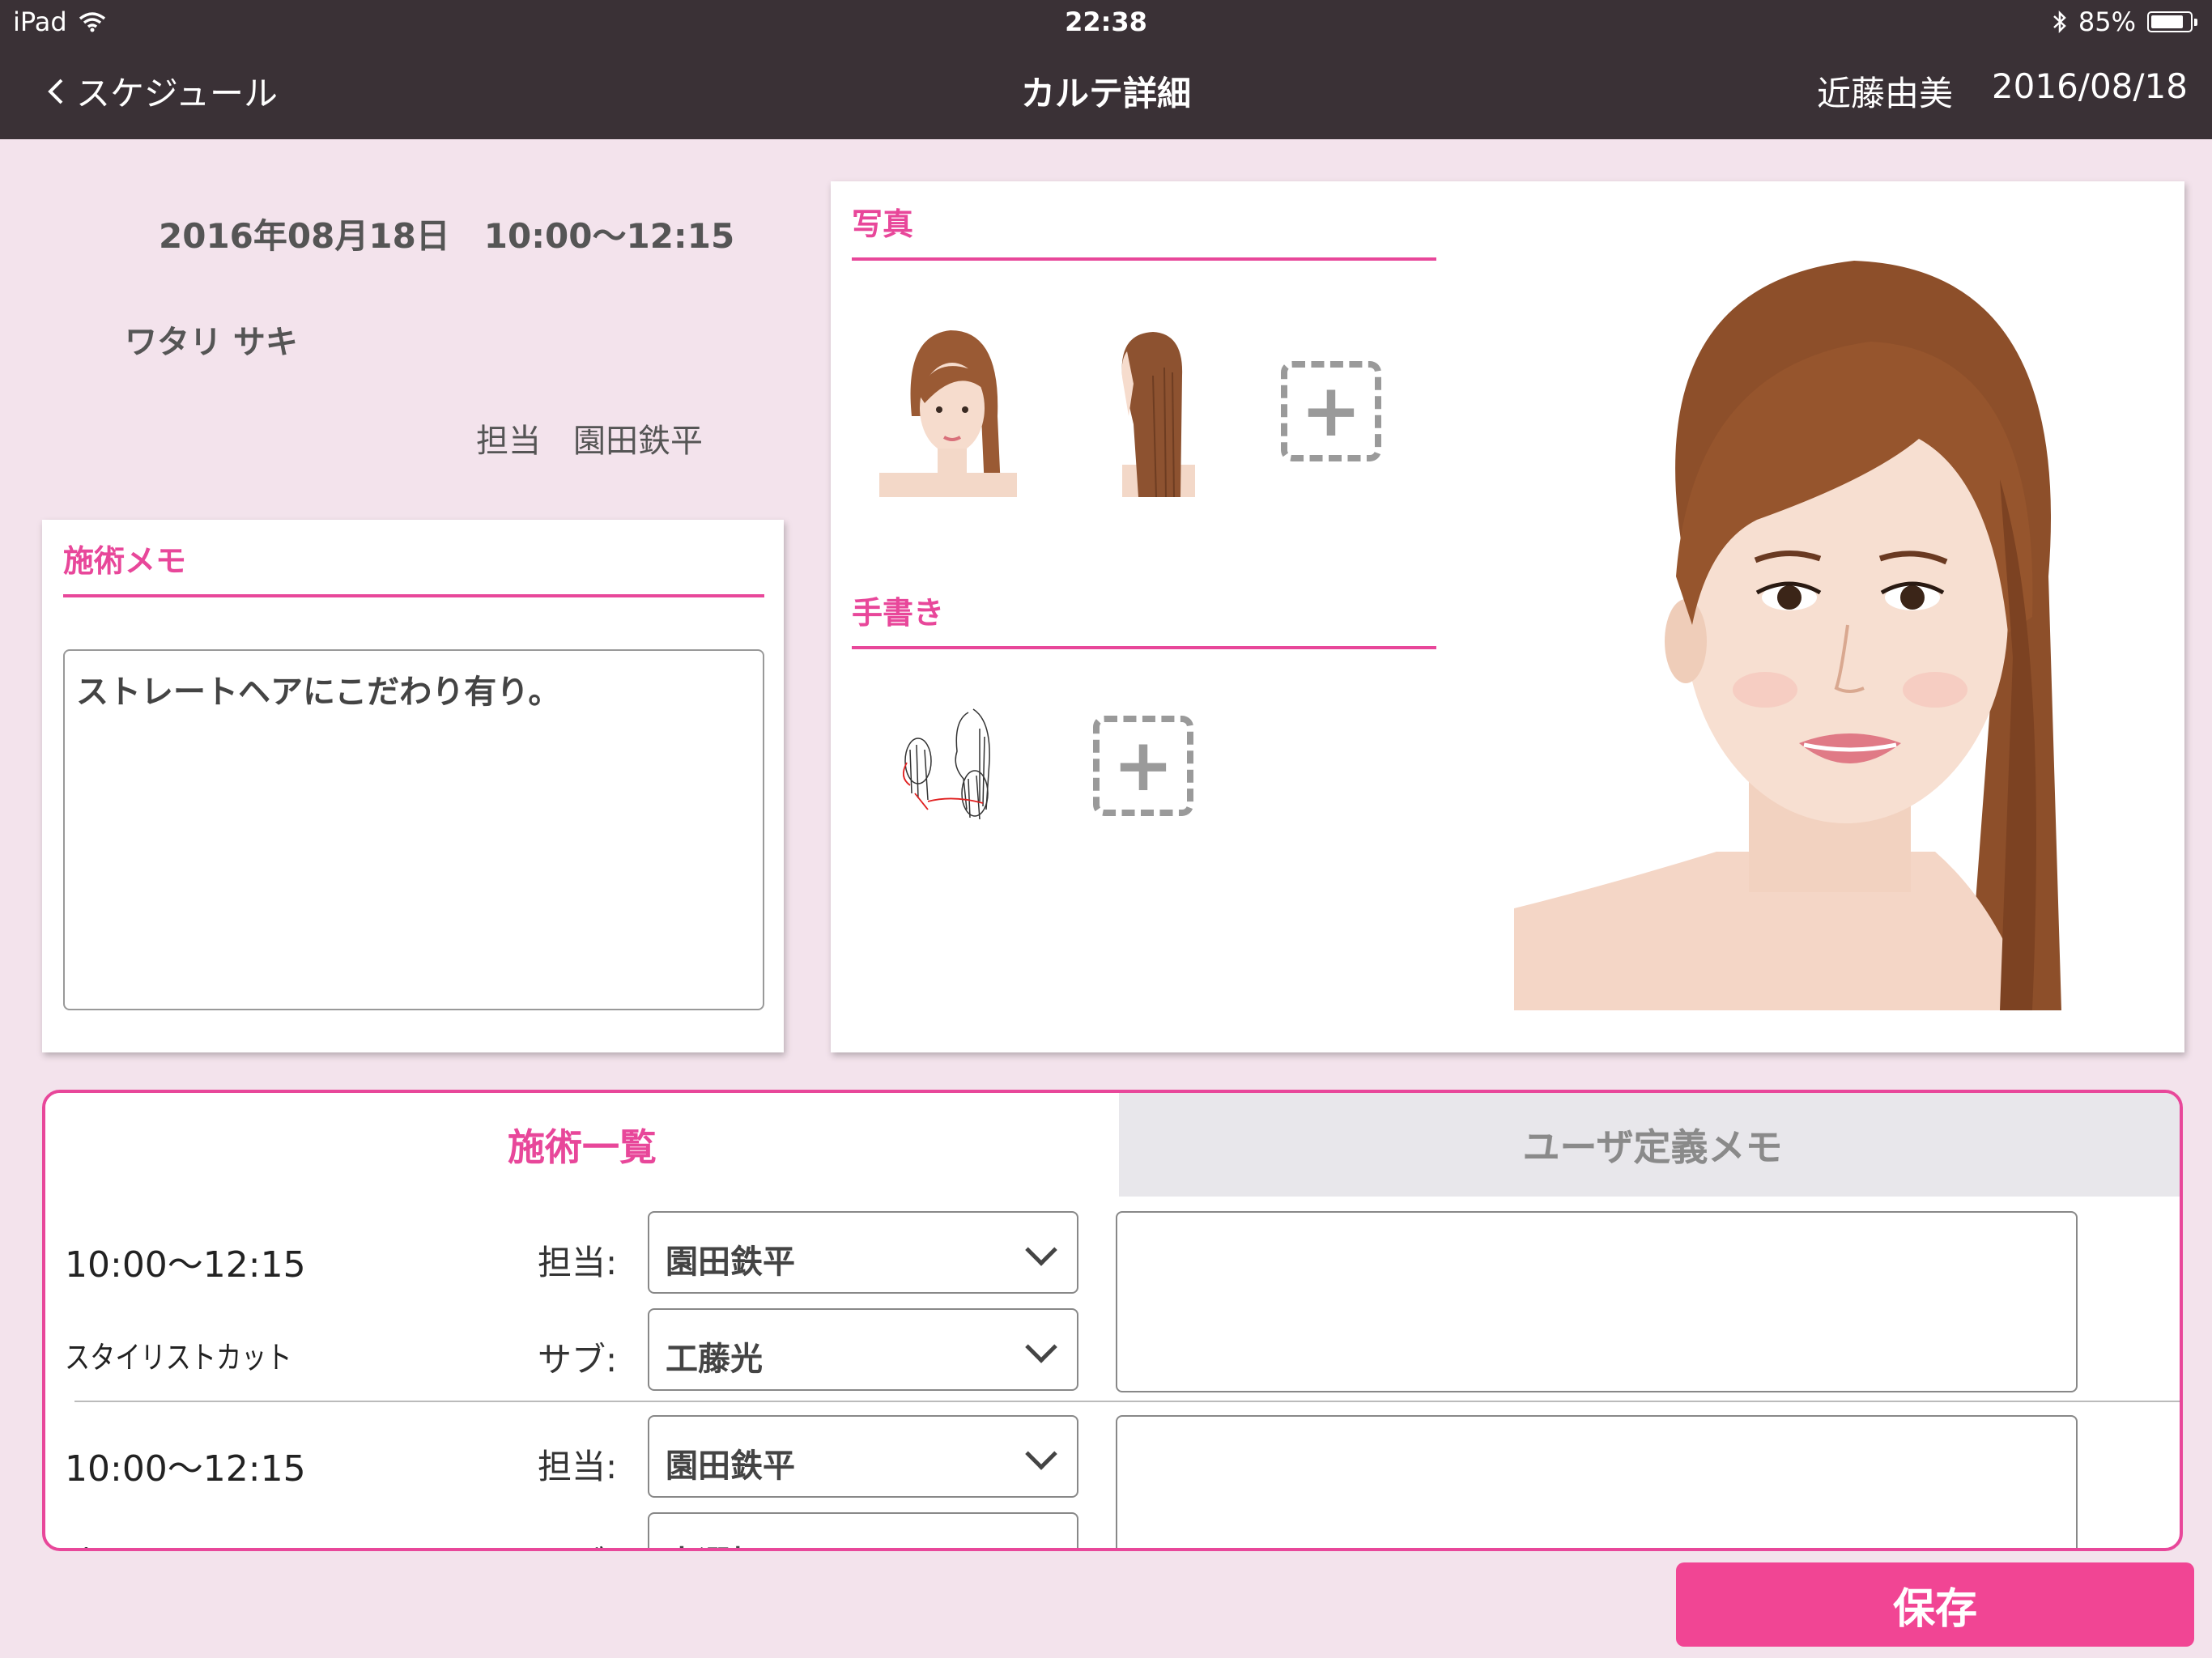 This screenshot has height=1658, width=2212. I want to click on status-bar: iPad 22:38 85%, so click(1106, 21).